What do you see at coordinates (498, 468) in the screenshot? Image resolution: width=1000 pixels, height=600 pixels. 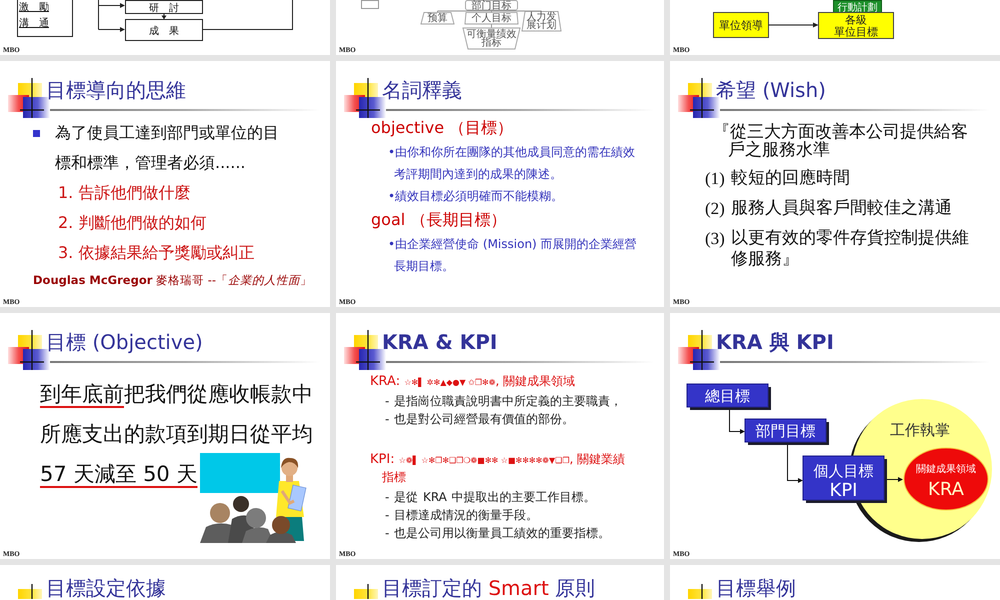 I see `term-heading: KPI: ☆❁▌ ☆✻❒✻❑❒❍❁■✻✻ ☆■✻✻✻✻❁▼❑❒, 關鍵業績指標` at bounding box center [498, 468].